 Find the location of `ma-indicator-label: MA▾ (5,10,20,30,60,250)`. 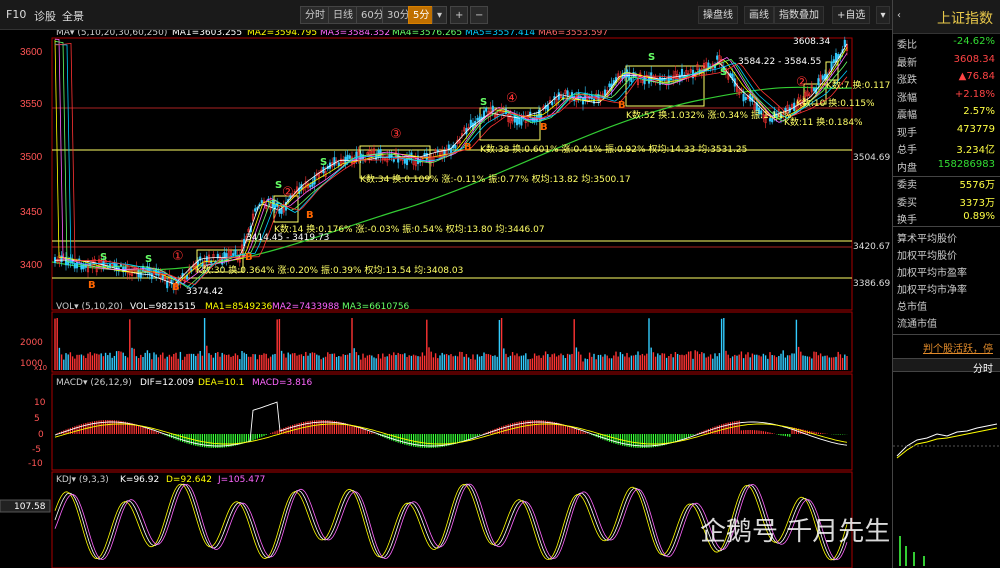

ma-indicator-label: MA▾ (5,10,20,30,60,250) is located at coordinates (111, 34).